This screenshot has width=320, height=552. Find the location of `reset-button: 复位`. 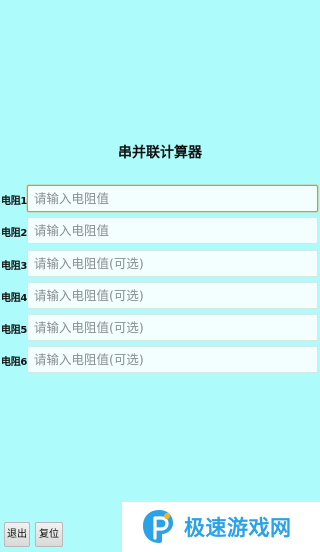

reset-button: 复位 is located at coordinates (49, 534).